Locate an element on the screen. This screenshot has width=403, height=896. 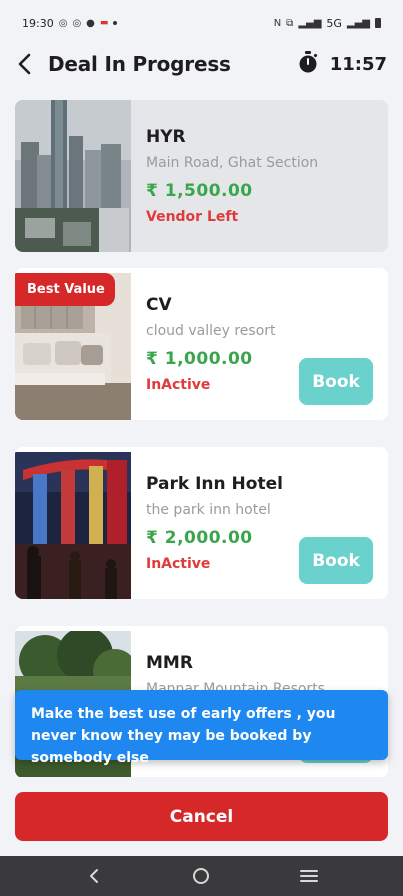
countdown-timer: 11:57 is located at coordinates (342, 64).